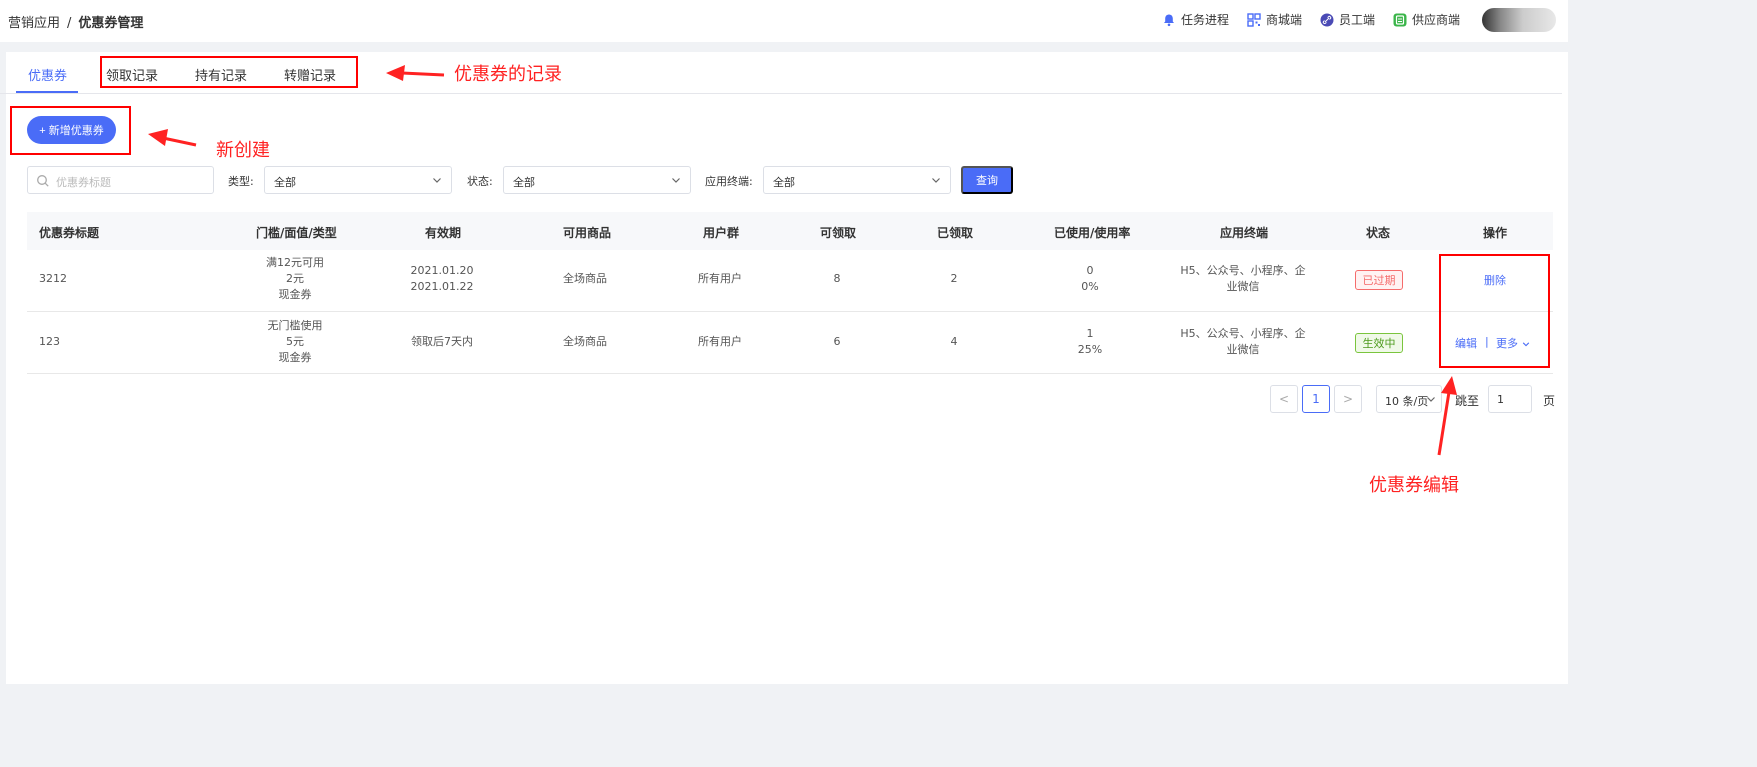 Image resolution: width=1757 pixels, height=767 pixels. What do you see at coordinates (1444, 423) in the screenshot?
I see `edit-arrow` at bounding box center [1444, 423].